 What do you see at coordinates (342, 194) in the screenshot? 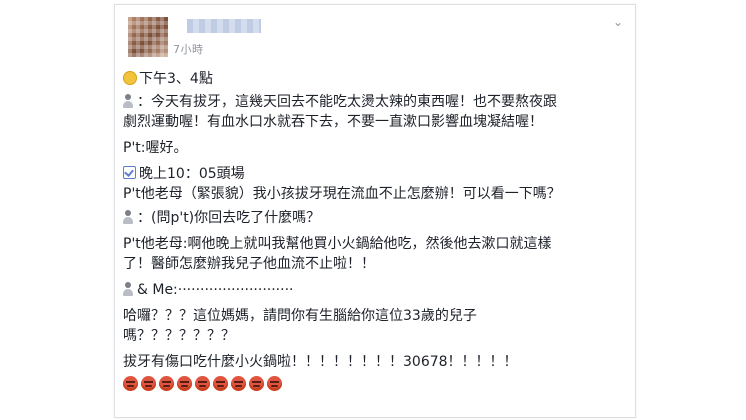
I see `line-text: P't他老母（緊張貌）我小孩拔牙現在流血不止怎麼辦！可以看一下嗎？` at bounding box center [342, 194].